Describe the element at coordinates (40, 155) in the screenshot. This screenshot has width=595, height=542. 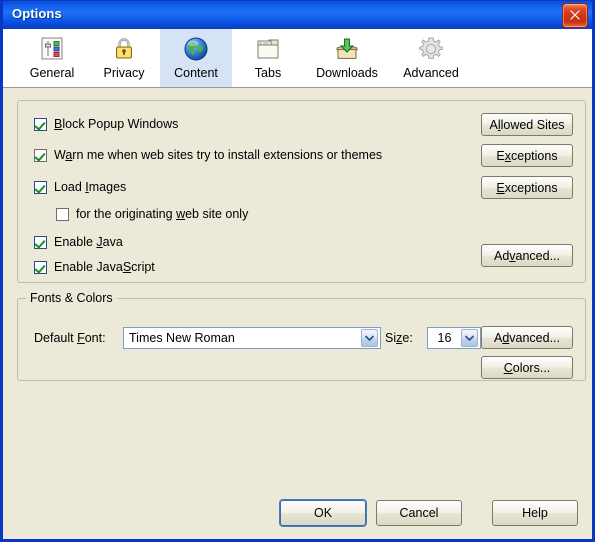
I see `checkbox-warn-install-extensions` at that location.